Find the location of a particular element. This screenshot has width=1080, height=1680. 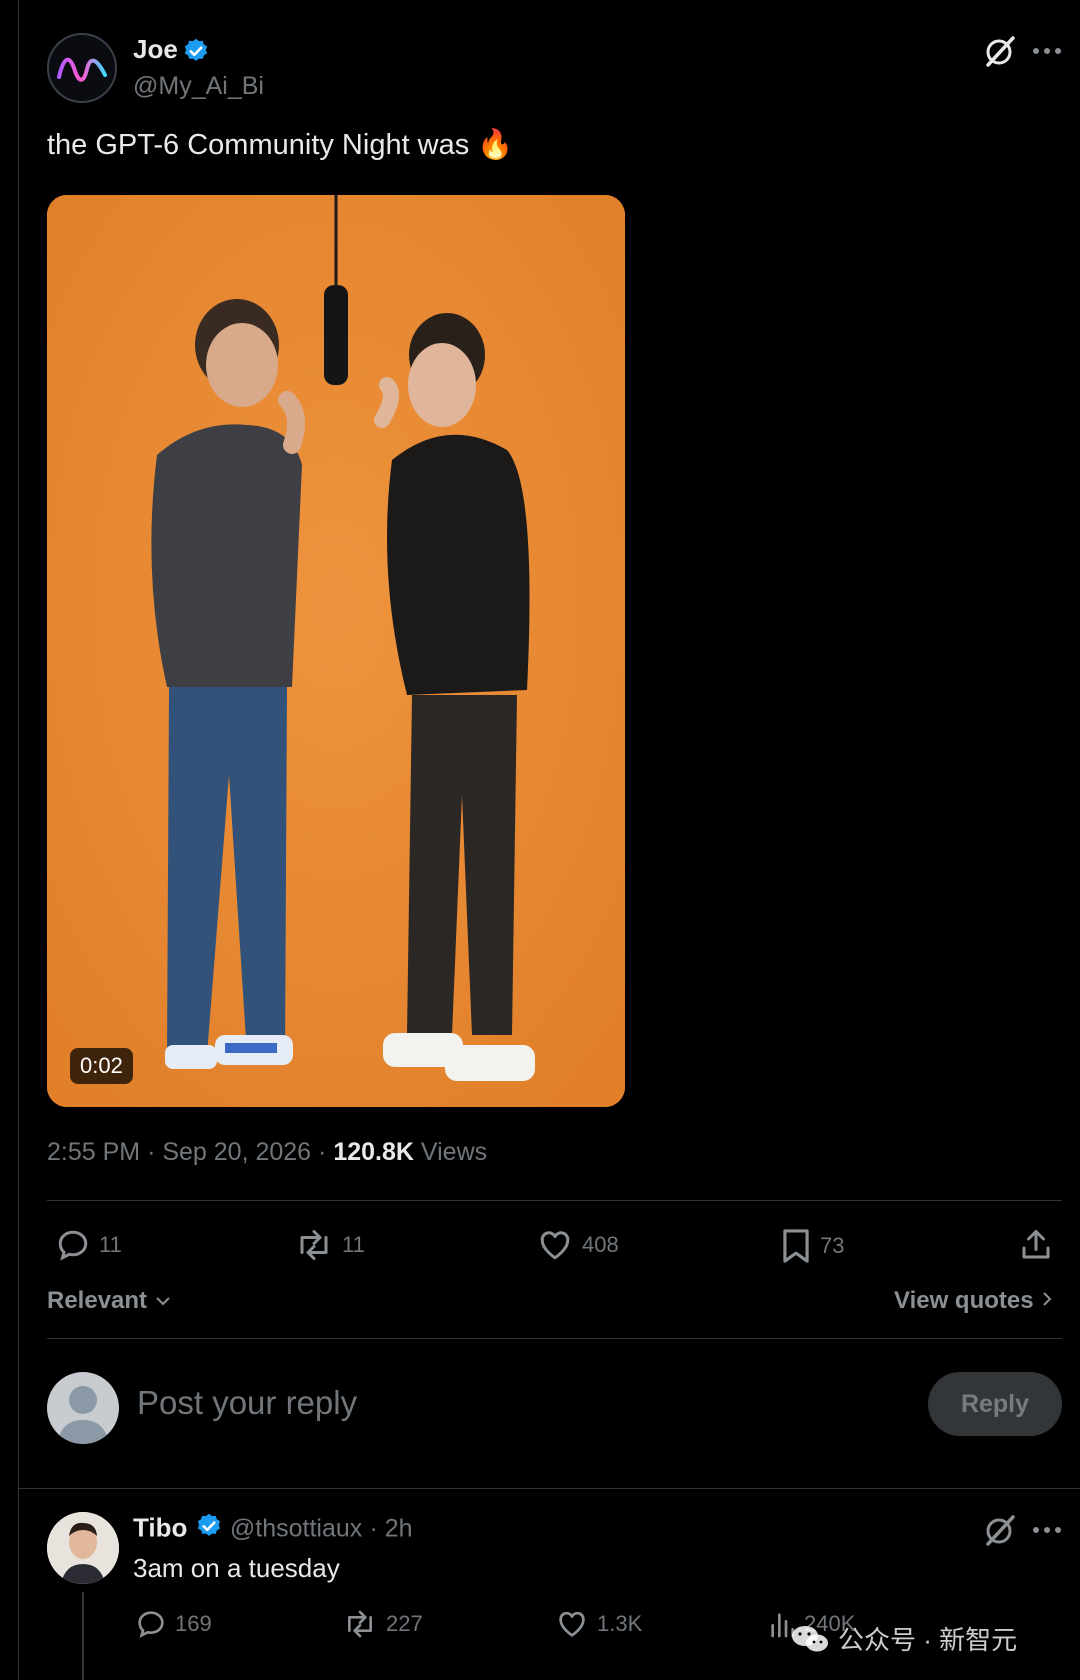

reply-header: Tibo @thsottiaux · 2h is located at coordinates (273, 1529).